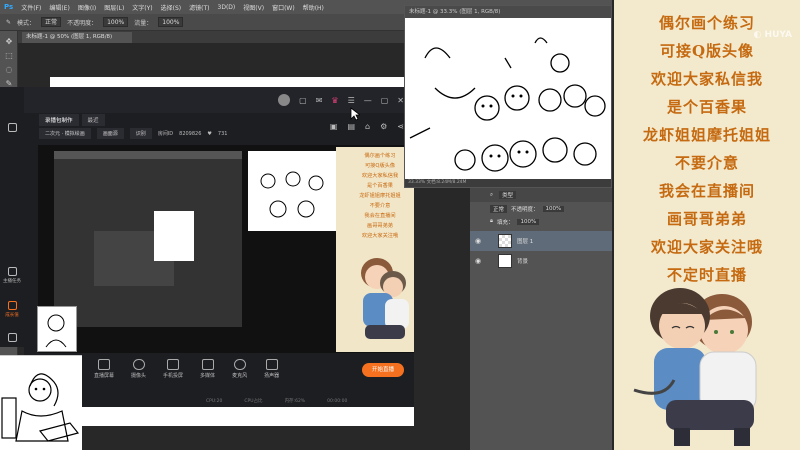 The height and width of the screenshot is (450, 800). What do you see at coordinates (284, 100) in the screenshot?
I see `avatar` at bounding box center [284, 100].